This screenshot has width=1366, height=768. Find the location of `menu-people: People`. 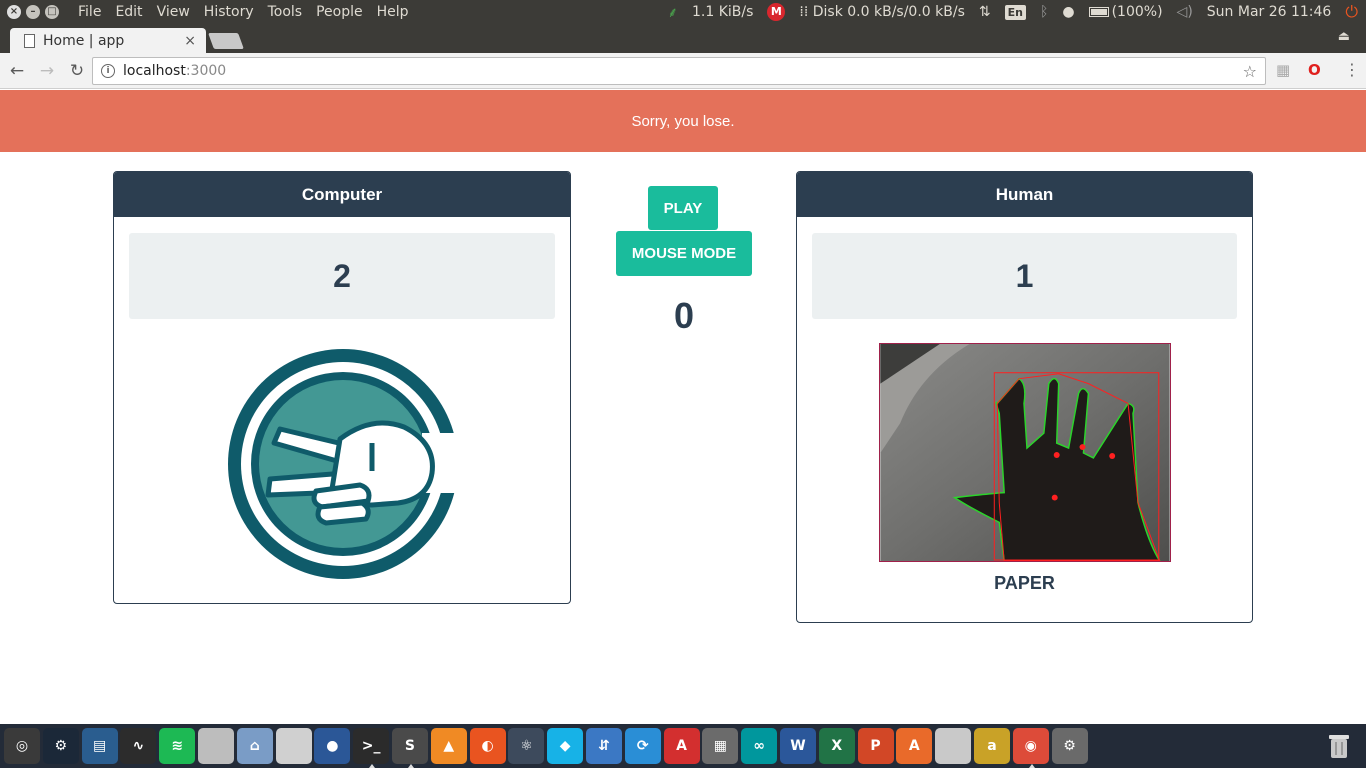

menu-people: People is located at coordinates (339, 12).